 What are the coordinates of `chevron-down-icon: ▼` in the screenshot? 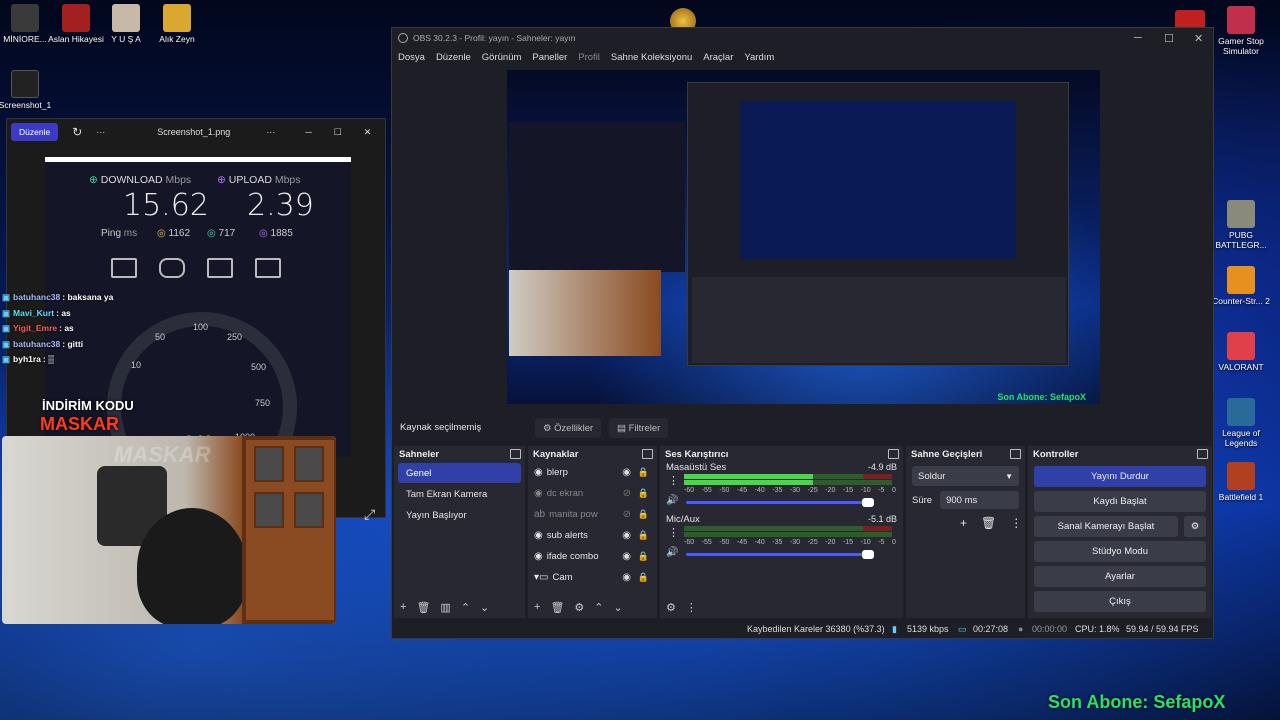 It's located at (1009, 476).